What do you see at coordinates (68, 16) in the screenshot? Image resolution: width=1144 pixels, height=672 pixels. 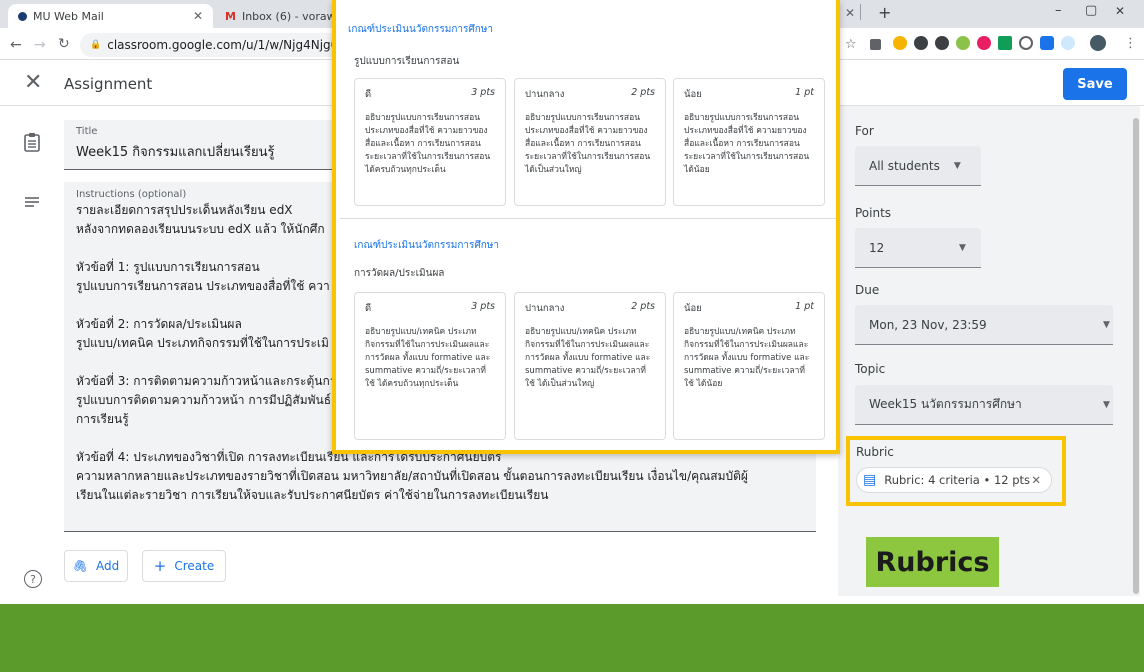 I see `tab-label: MU Web Mail` at bounding box center [68, 16].